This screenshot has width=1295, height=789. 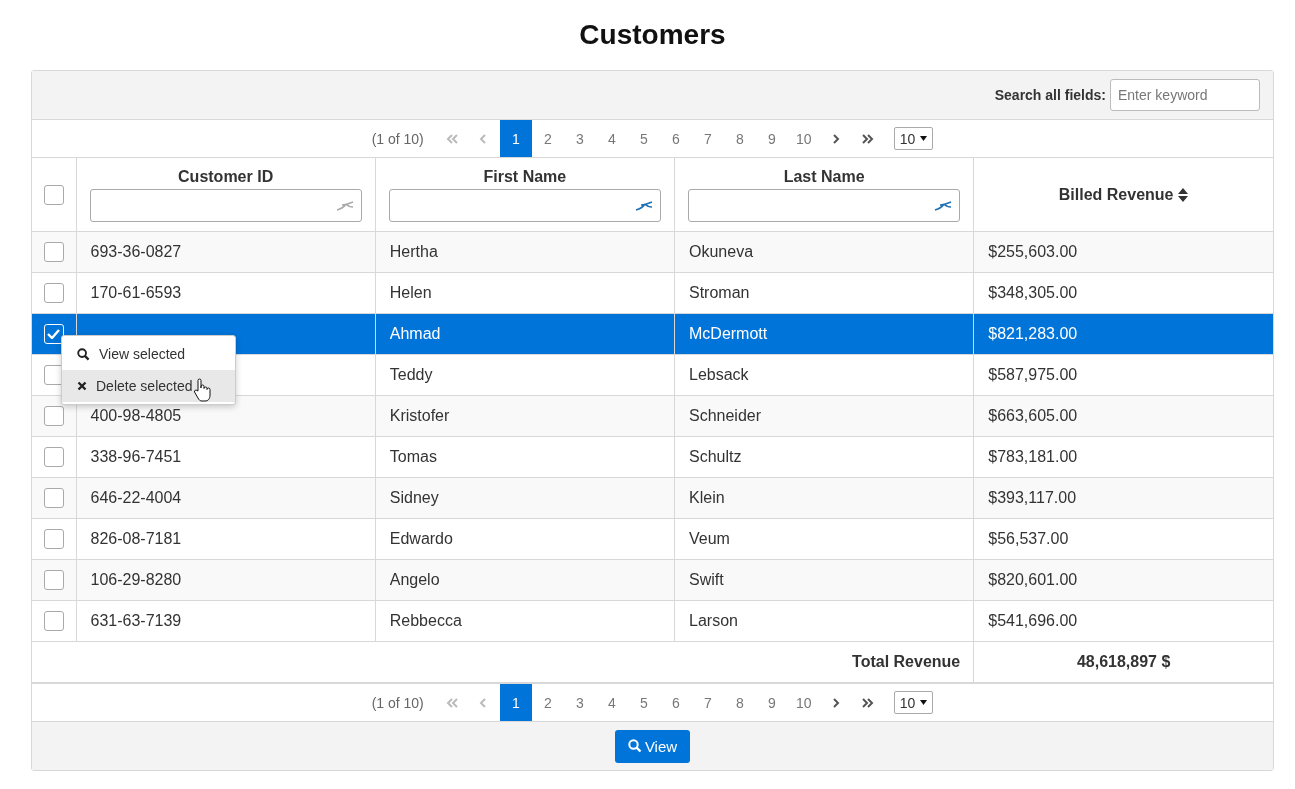 What do you see at coordinates (721, 251) in the screenshot?
I see `table-cell: Okuneva` at bounding box center [721, 251].